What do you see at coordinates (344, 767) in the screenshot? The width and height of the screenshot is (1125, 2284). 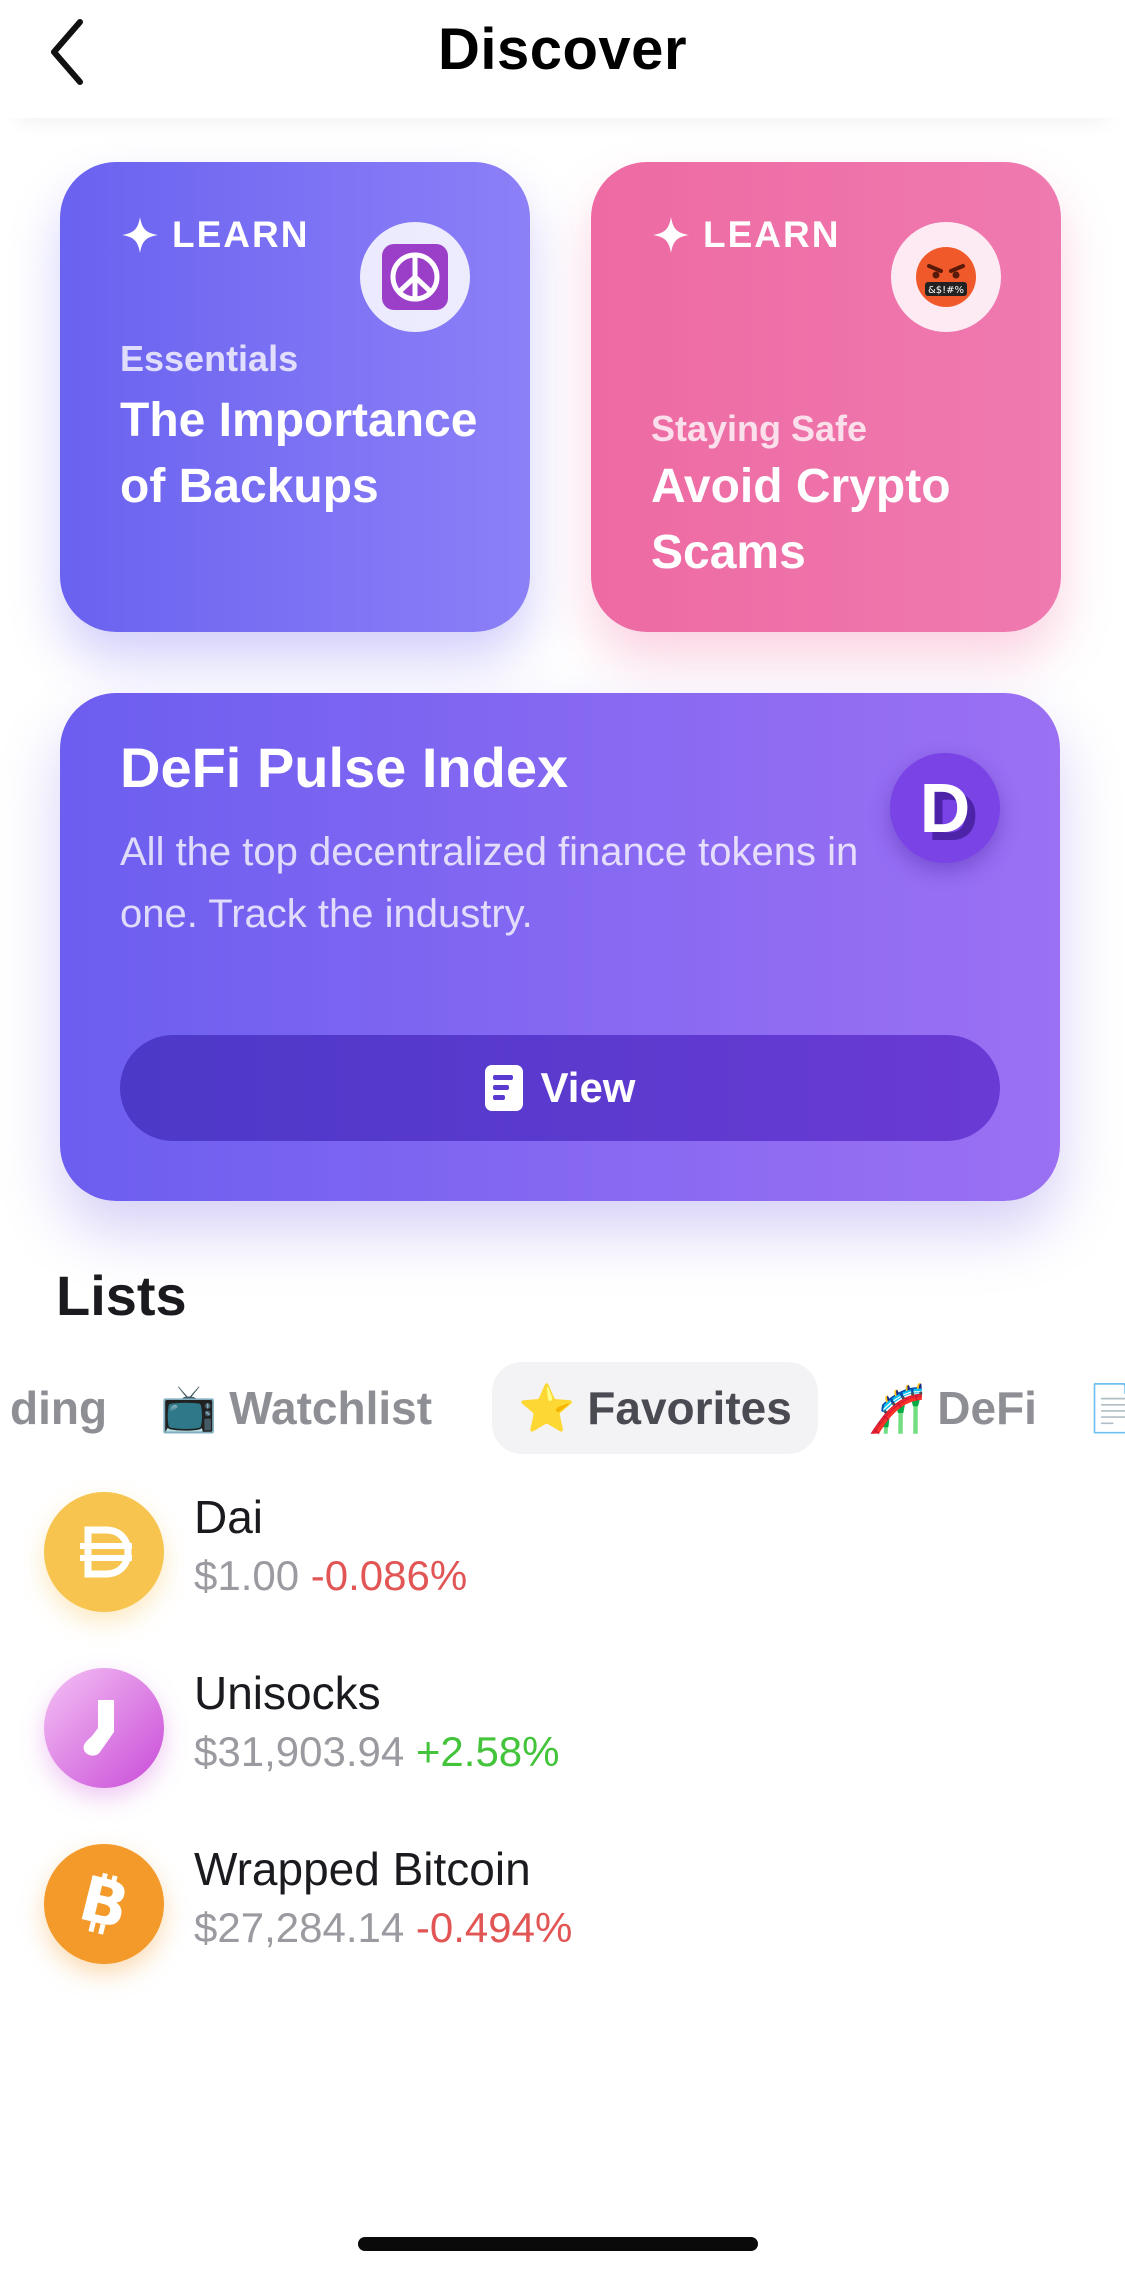 I see `defi-title: DeFi Pulse Index` at bounding box center [344, 767].